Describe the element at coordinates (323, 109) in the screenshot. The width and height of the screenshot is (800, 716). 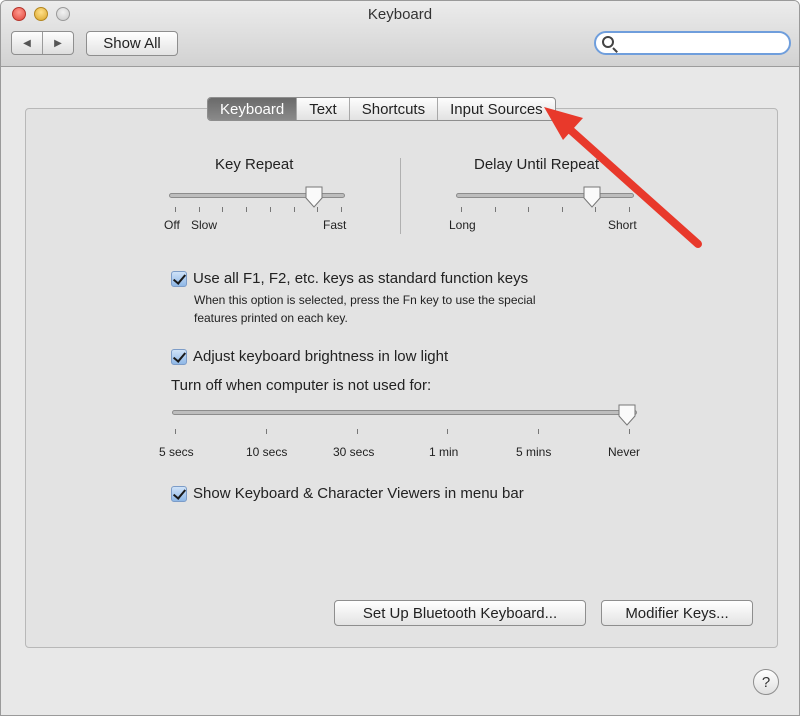
I see `tab-text: Text` at that location.